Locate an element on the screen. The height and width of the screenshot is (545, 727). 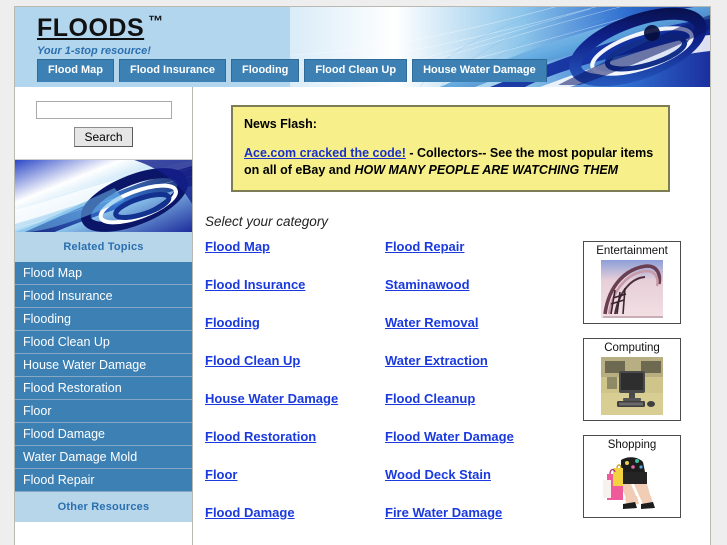
ad-label-computing: Computing is located at coordinates (632, 348).